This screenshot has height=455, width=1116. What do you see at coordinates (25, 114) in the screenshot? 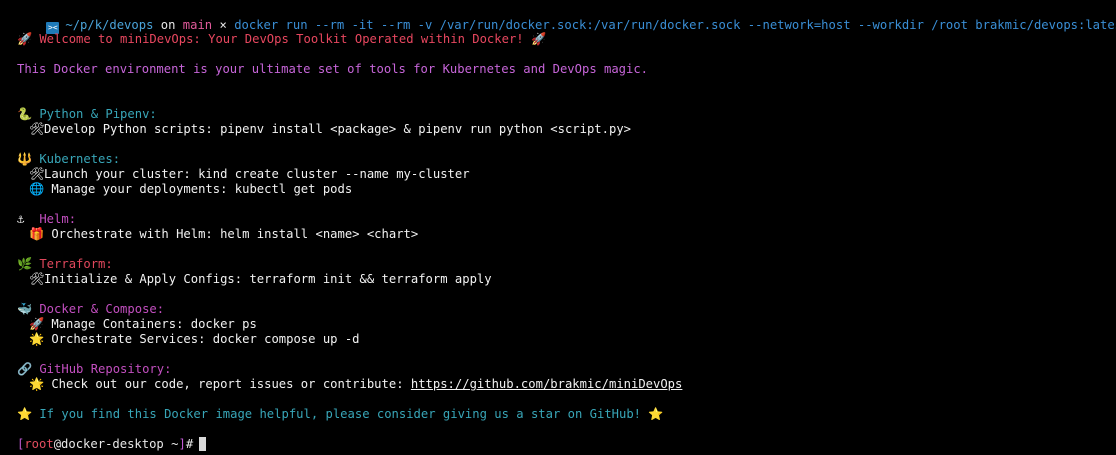
I see `snake-icon: 🐍` at bounding box center [25, 114].